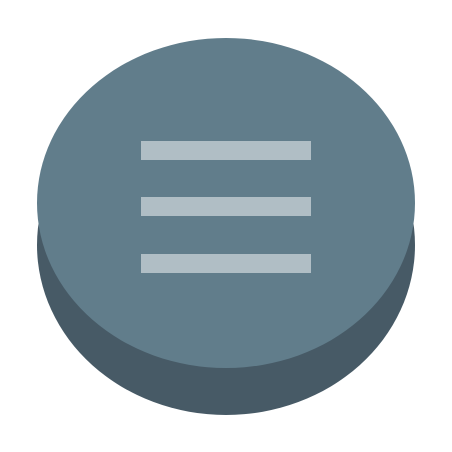 The image size is (452, 452). Describe the element at coordinates (226, 263) in the screenshot. I see `menu-icon-bar-bottom` at that location.